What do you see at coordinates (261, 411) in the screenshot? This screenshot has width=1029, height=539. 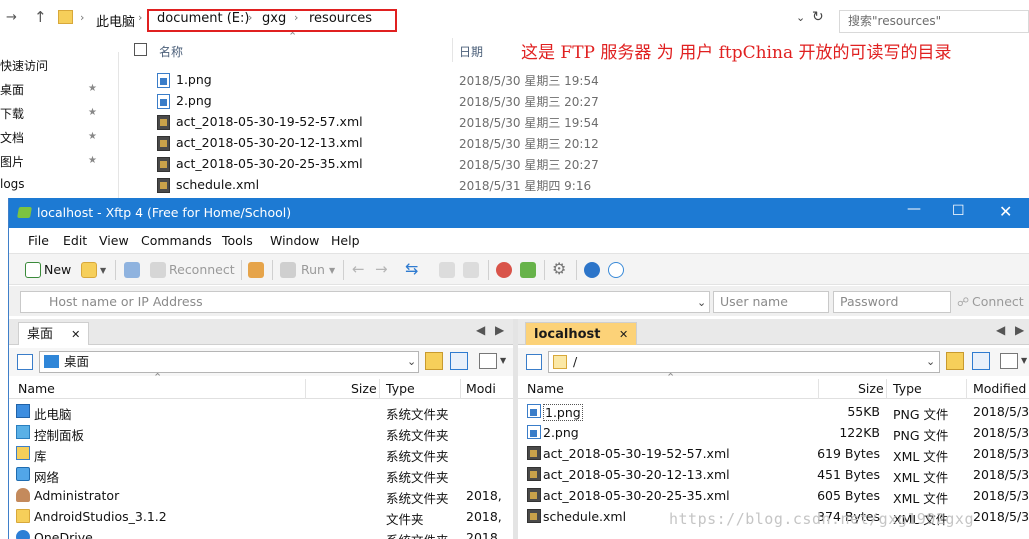 I see `list-item: 此电脑 系统文件夹` at bounding box center [261, 411].